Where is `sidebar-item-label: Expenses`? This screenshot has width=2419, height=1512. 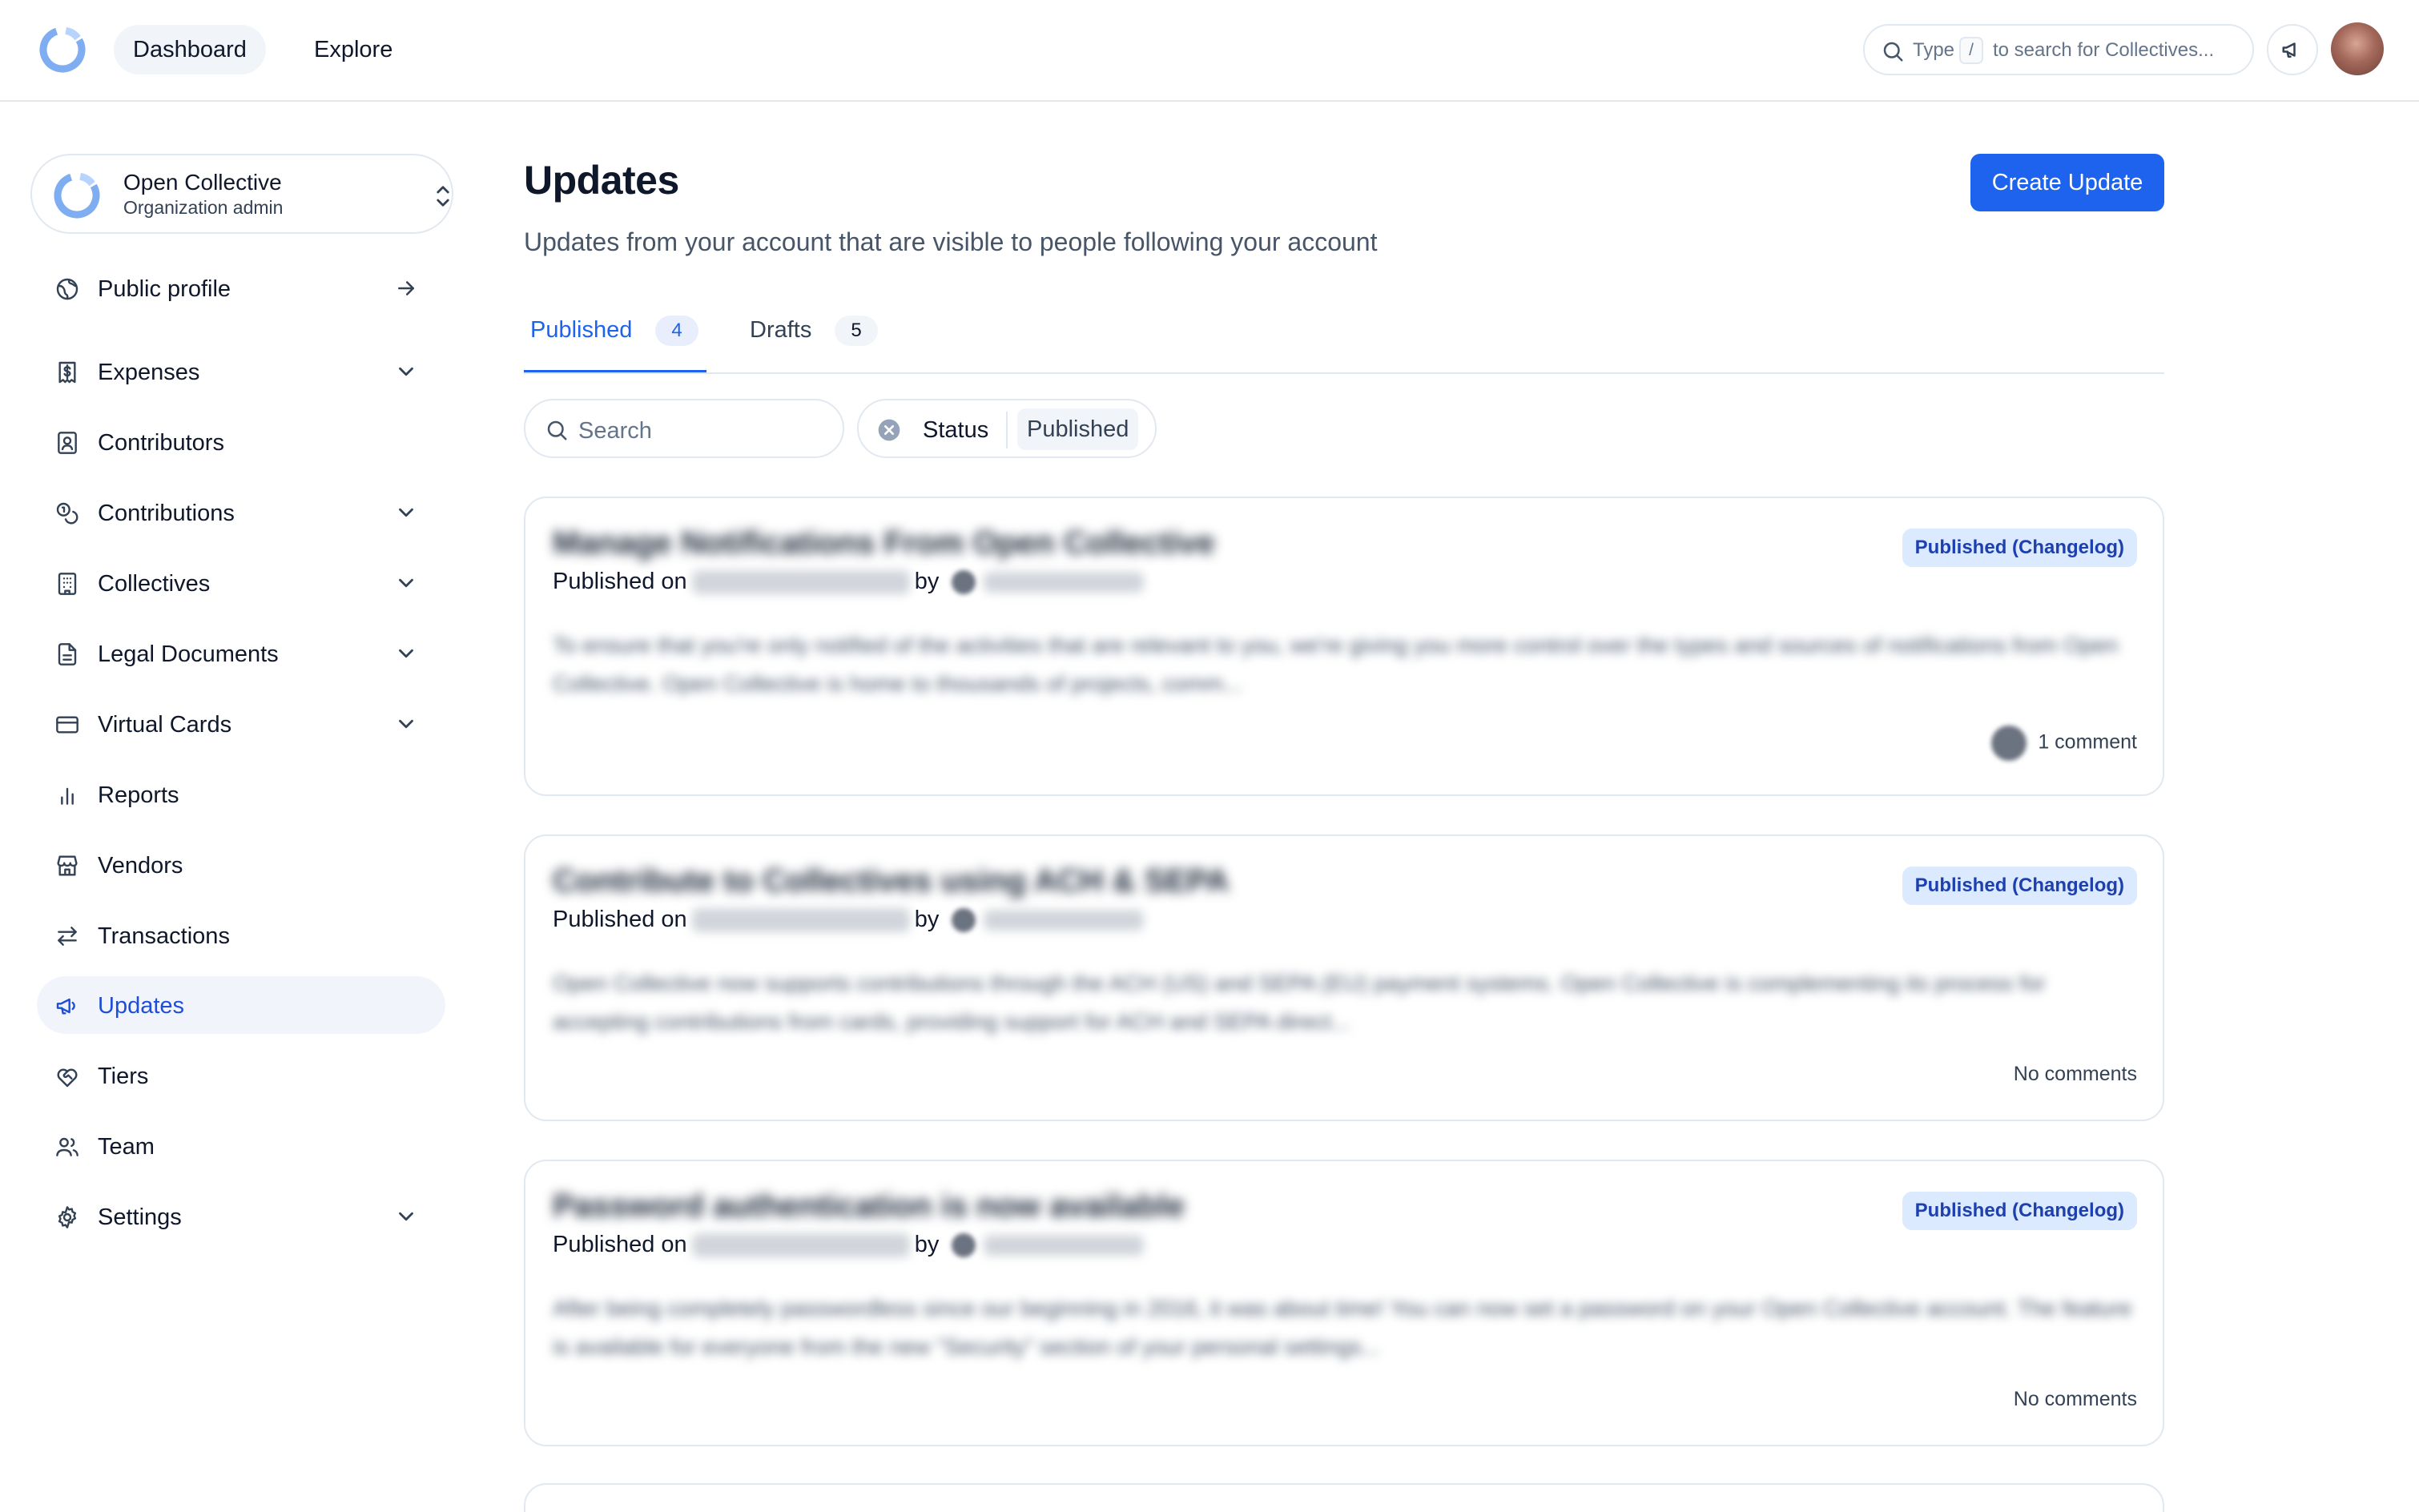 sidebar-item-label: Expenses is located at coordinates (149, 372).